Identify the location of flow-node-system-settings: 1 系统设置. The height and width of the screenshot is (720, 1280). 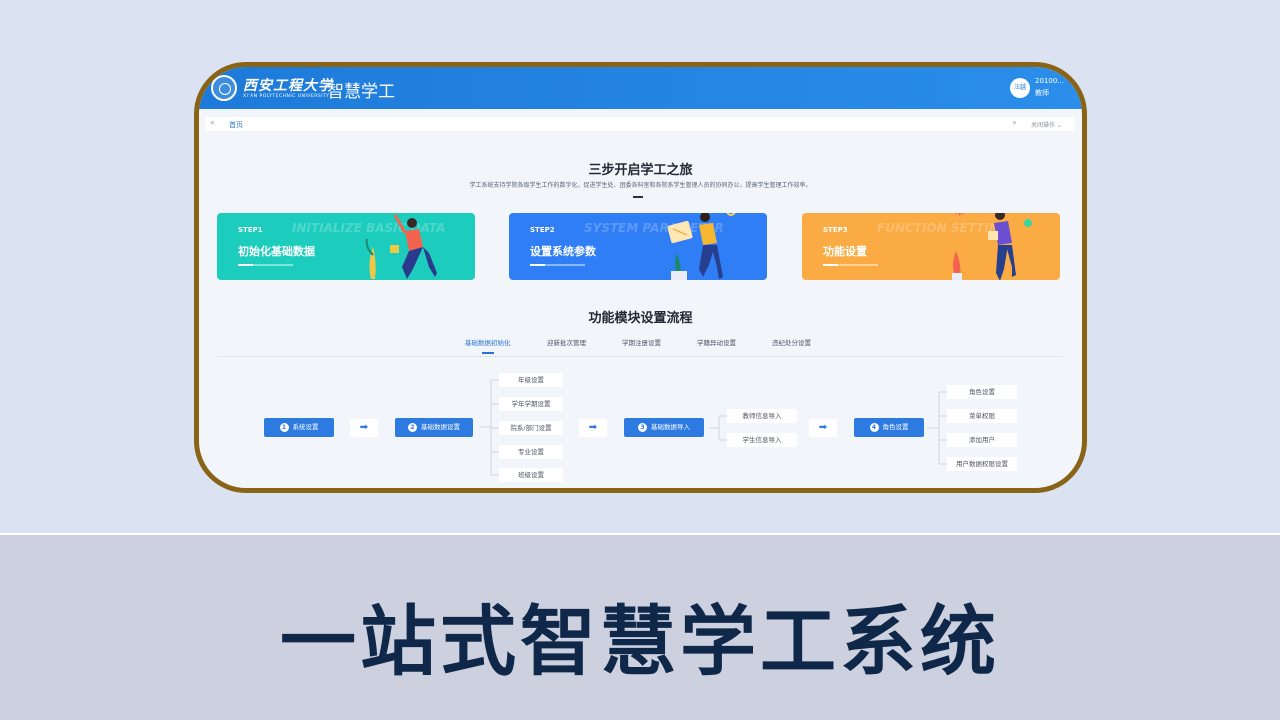
(299, 427).